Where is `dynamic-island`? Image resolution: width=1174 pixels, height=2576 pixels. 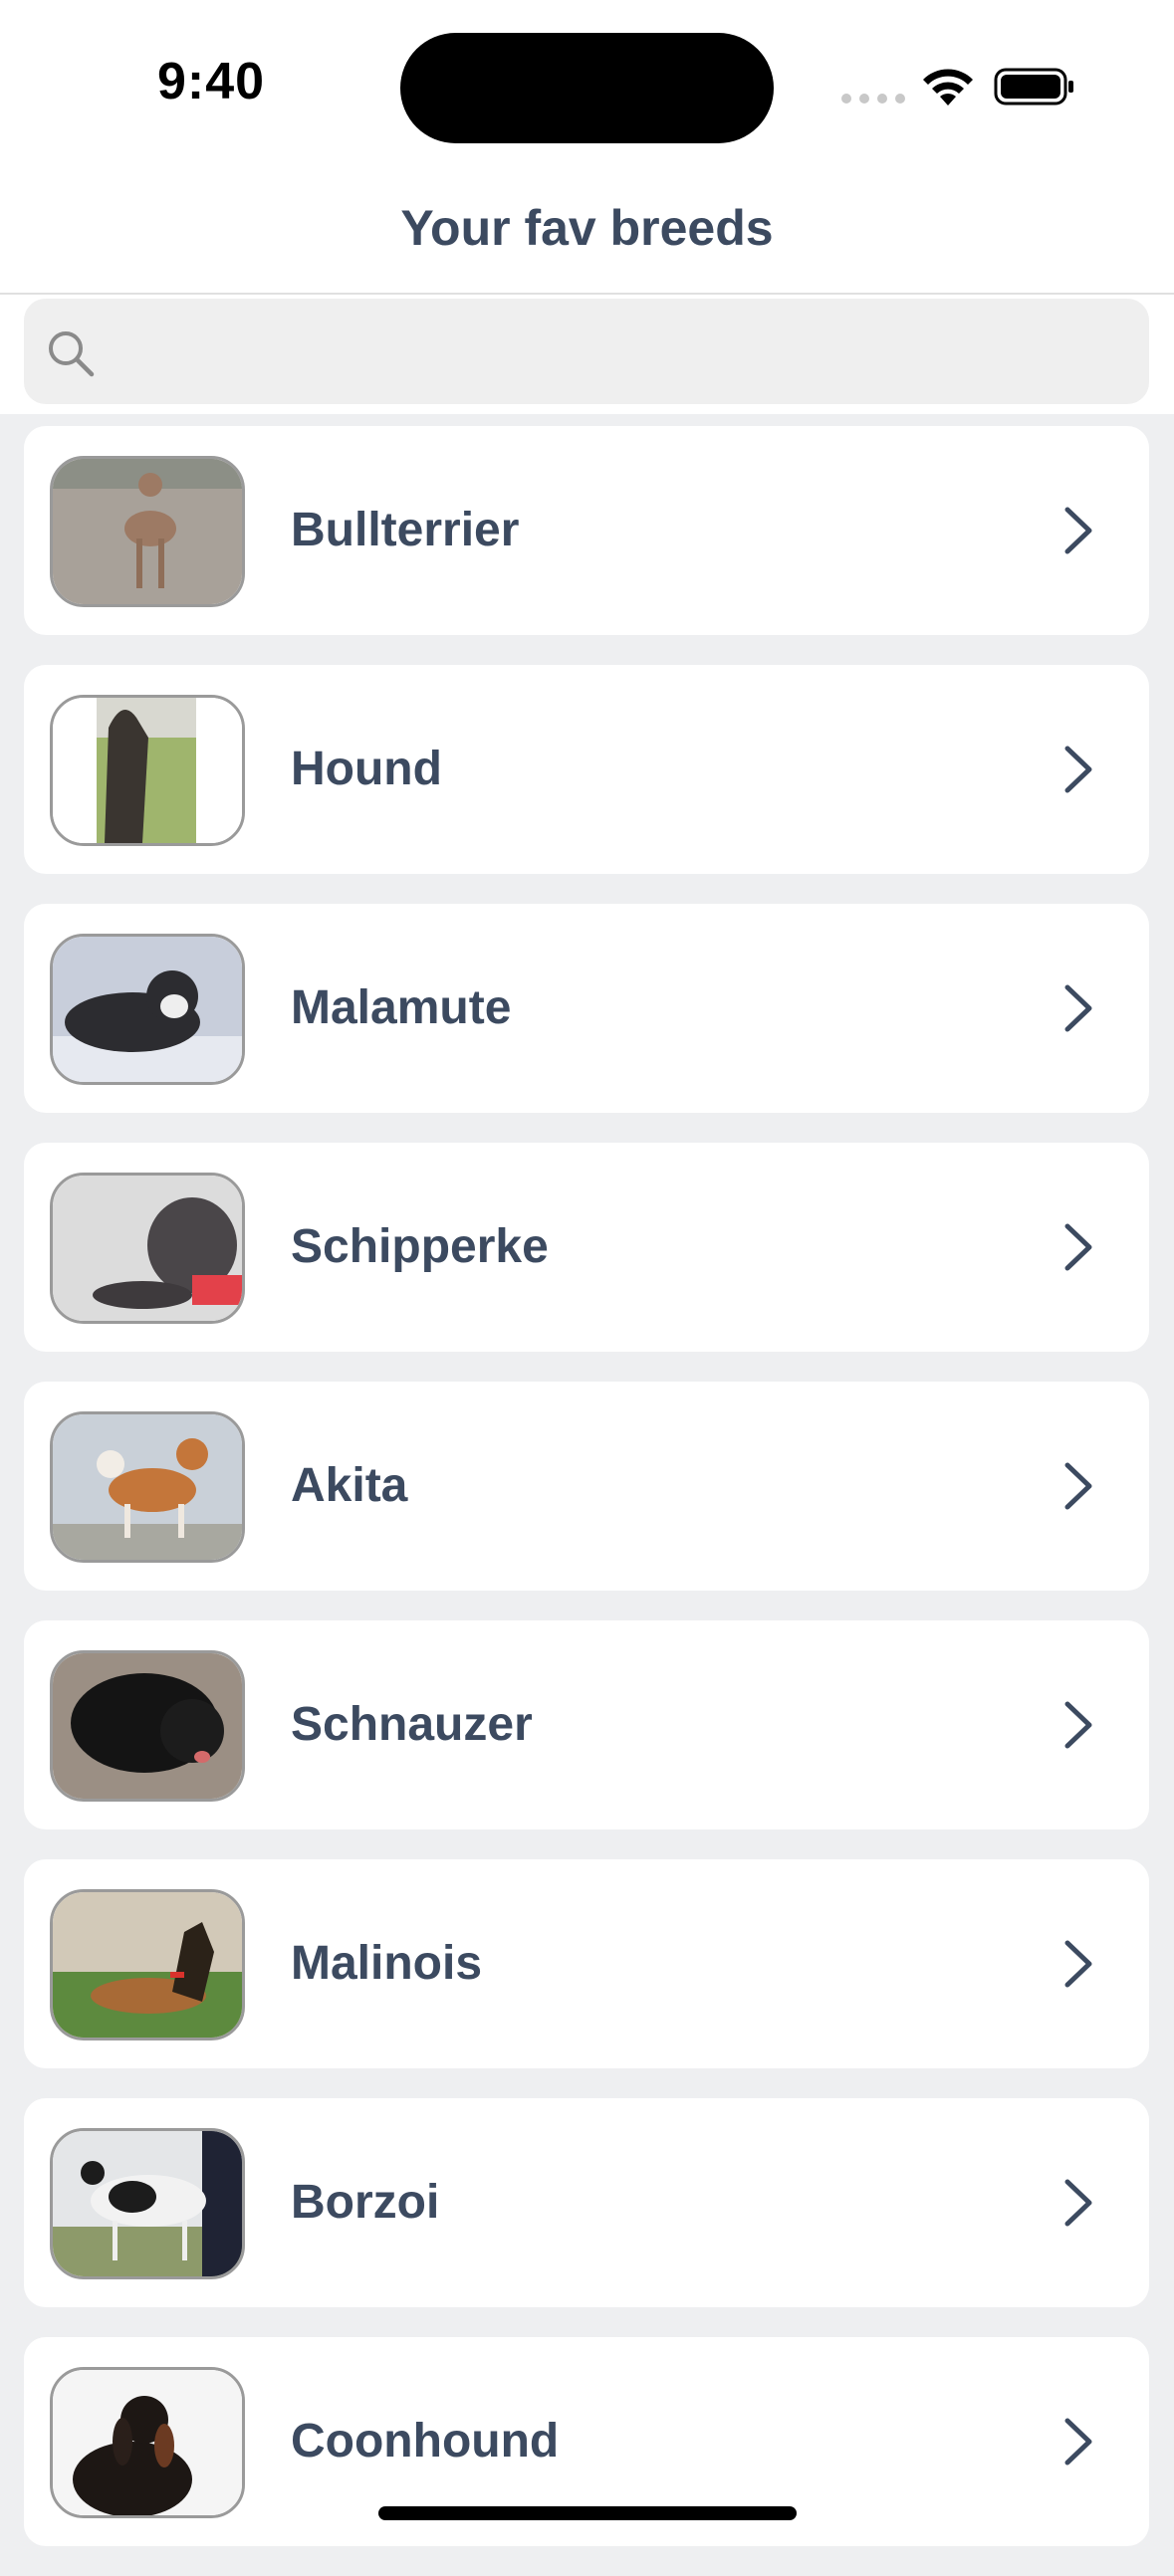
dynamic-island is located at coordinates (587, 88).